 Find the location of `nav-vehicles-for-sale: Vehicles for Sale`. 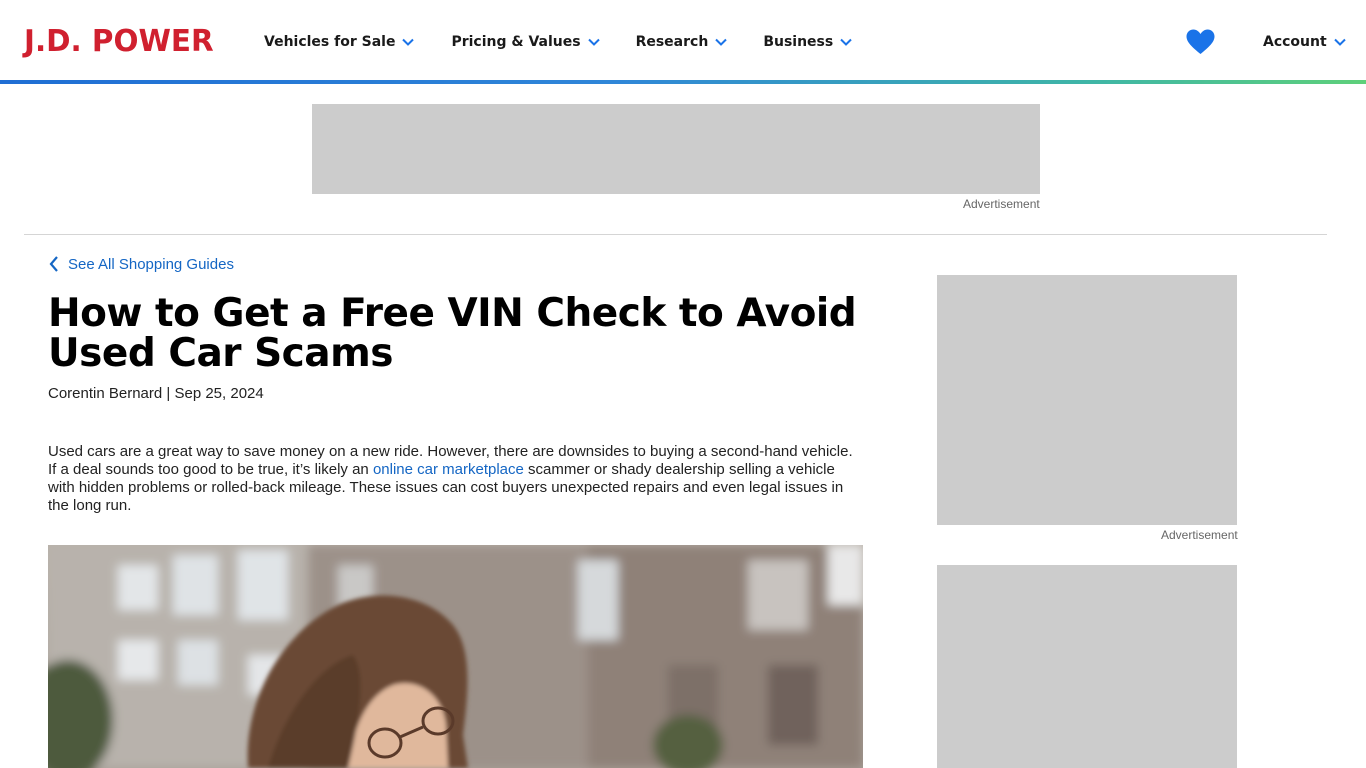

nav-vehicles-for-sale: Vehicles for Sale is located at coordinates (339, 42).